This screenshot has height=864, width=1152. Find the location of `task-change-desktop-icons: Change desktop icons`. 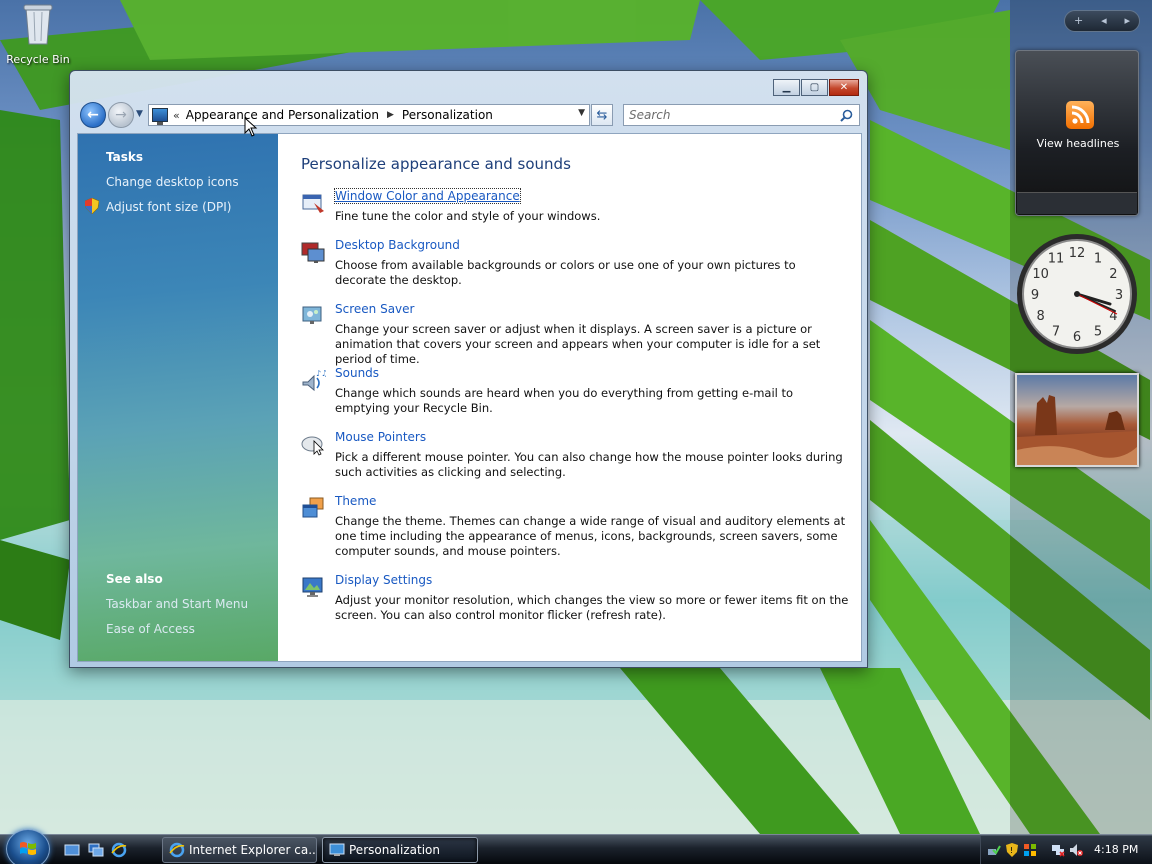

task-change-desktop-icons: Change desktop icons is located at coordinates (172, 182).